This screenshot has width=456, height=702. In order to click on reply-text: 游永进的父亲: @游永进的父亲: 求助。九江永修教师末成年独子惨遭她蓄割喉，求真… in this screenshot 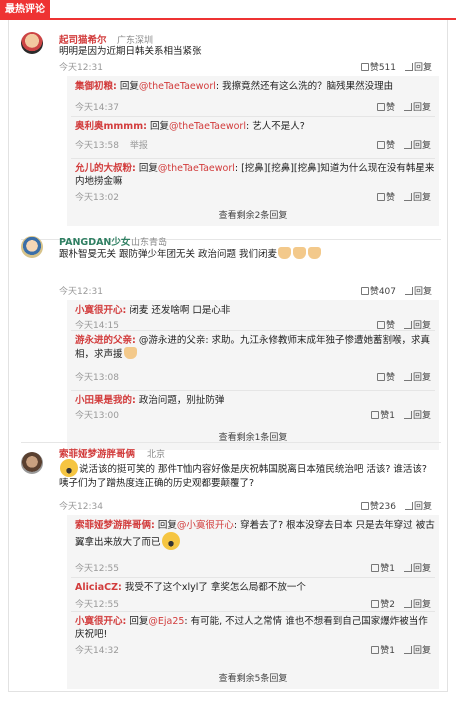, I will do `click(253, 347)`.